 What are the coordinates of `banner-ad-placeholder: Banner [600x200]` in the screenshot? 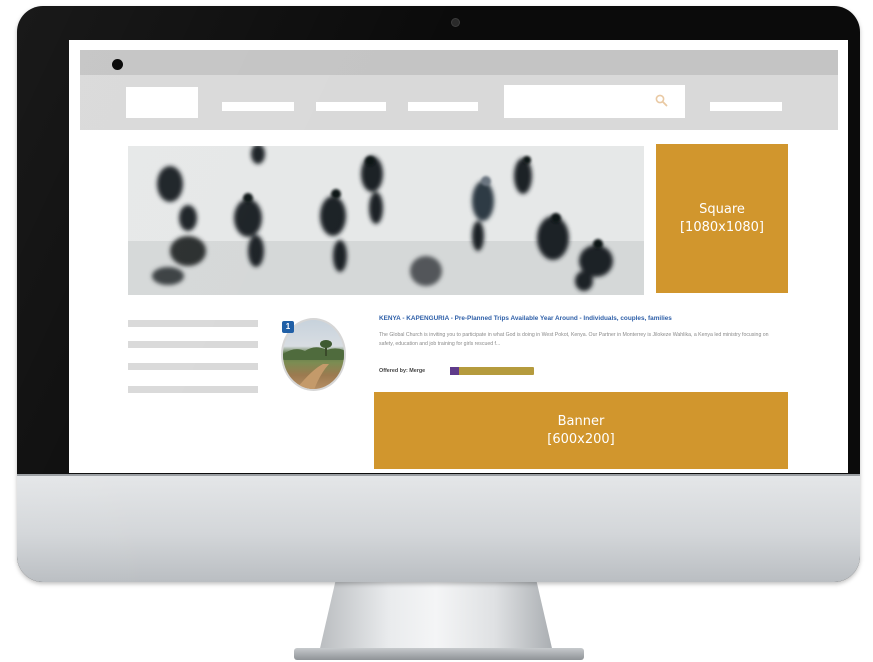 It's located at (581, 430).